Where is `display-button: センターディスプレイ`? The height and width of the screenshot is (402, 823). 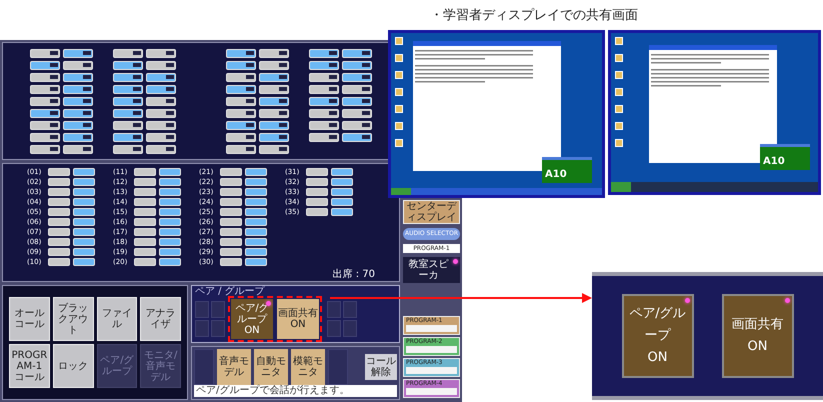
display-button: センターディスプレイ is located at coordinates (431, 212).